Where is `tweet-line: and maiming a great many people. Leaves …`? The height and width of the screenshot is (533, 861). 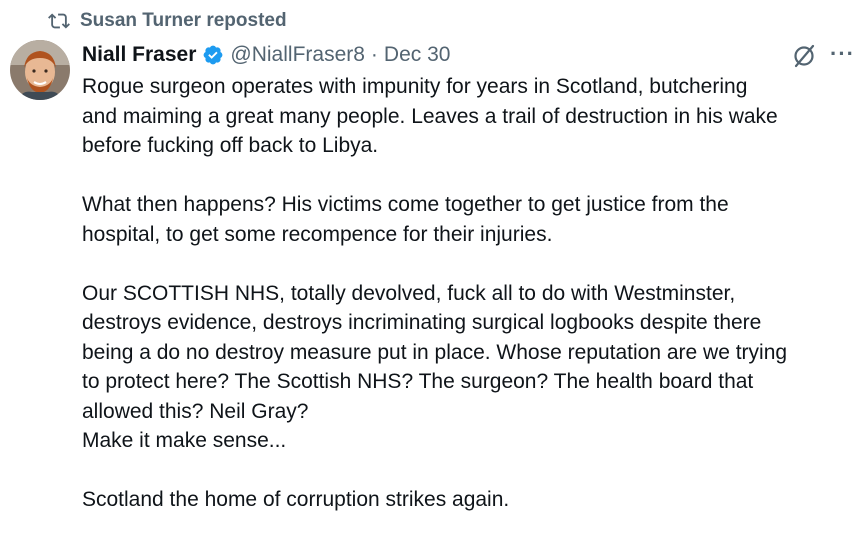 tweet-line: and maiming a great many people. Leaves … is located at coordinates (430, 116).